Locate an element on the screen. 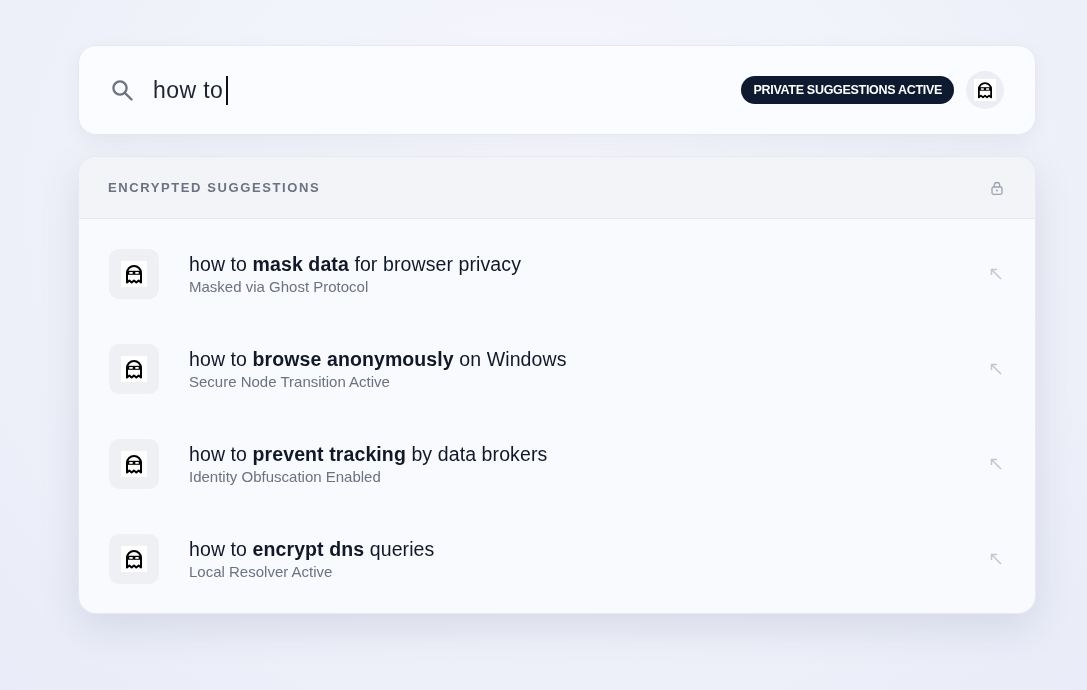 Image resolution: width=1087 pixels, height=690 pixels. status-badge: PRIVATE SUGGESTIONS ACTIVE is located at coordinates (847, 90).